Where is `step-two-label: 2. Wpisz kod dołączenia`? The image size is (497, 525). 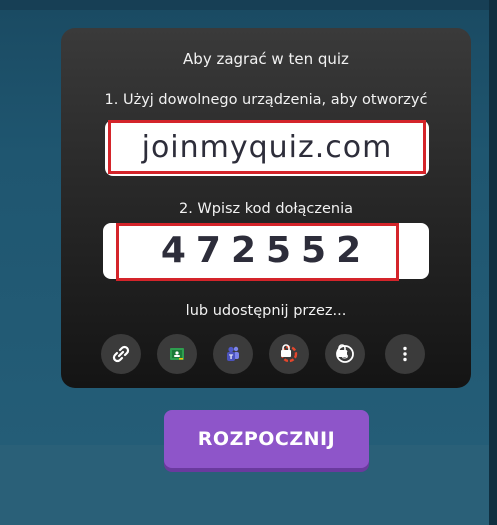
step-two-label: 2. Wpisz kod dołączenia is located at coordinates (266, 209).